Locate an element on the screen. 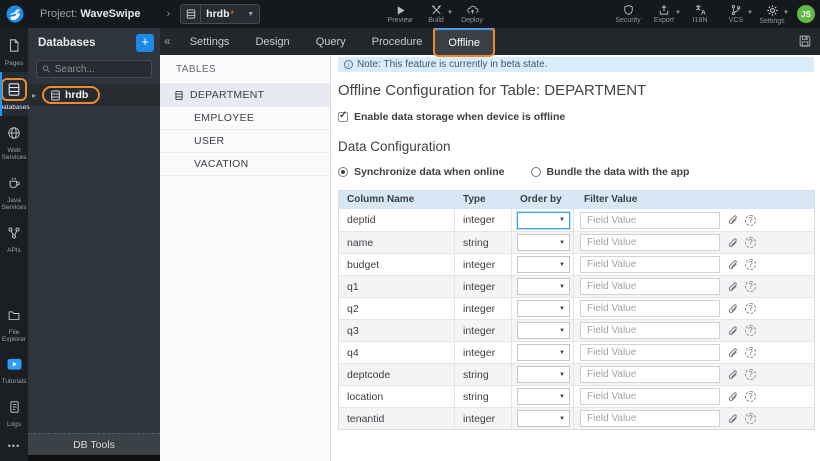 Image resolution: width=820 pixels, height=461 pixels. sidebar-item-tutorials: Tutorials is located at coordinates (14, 369).